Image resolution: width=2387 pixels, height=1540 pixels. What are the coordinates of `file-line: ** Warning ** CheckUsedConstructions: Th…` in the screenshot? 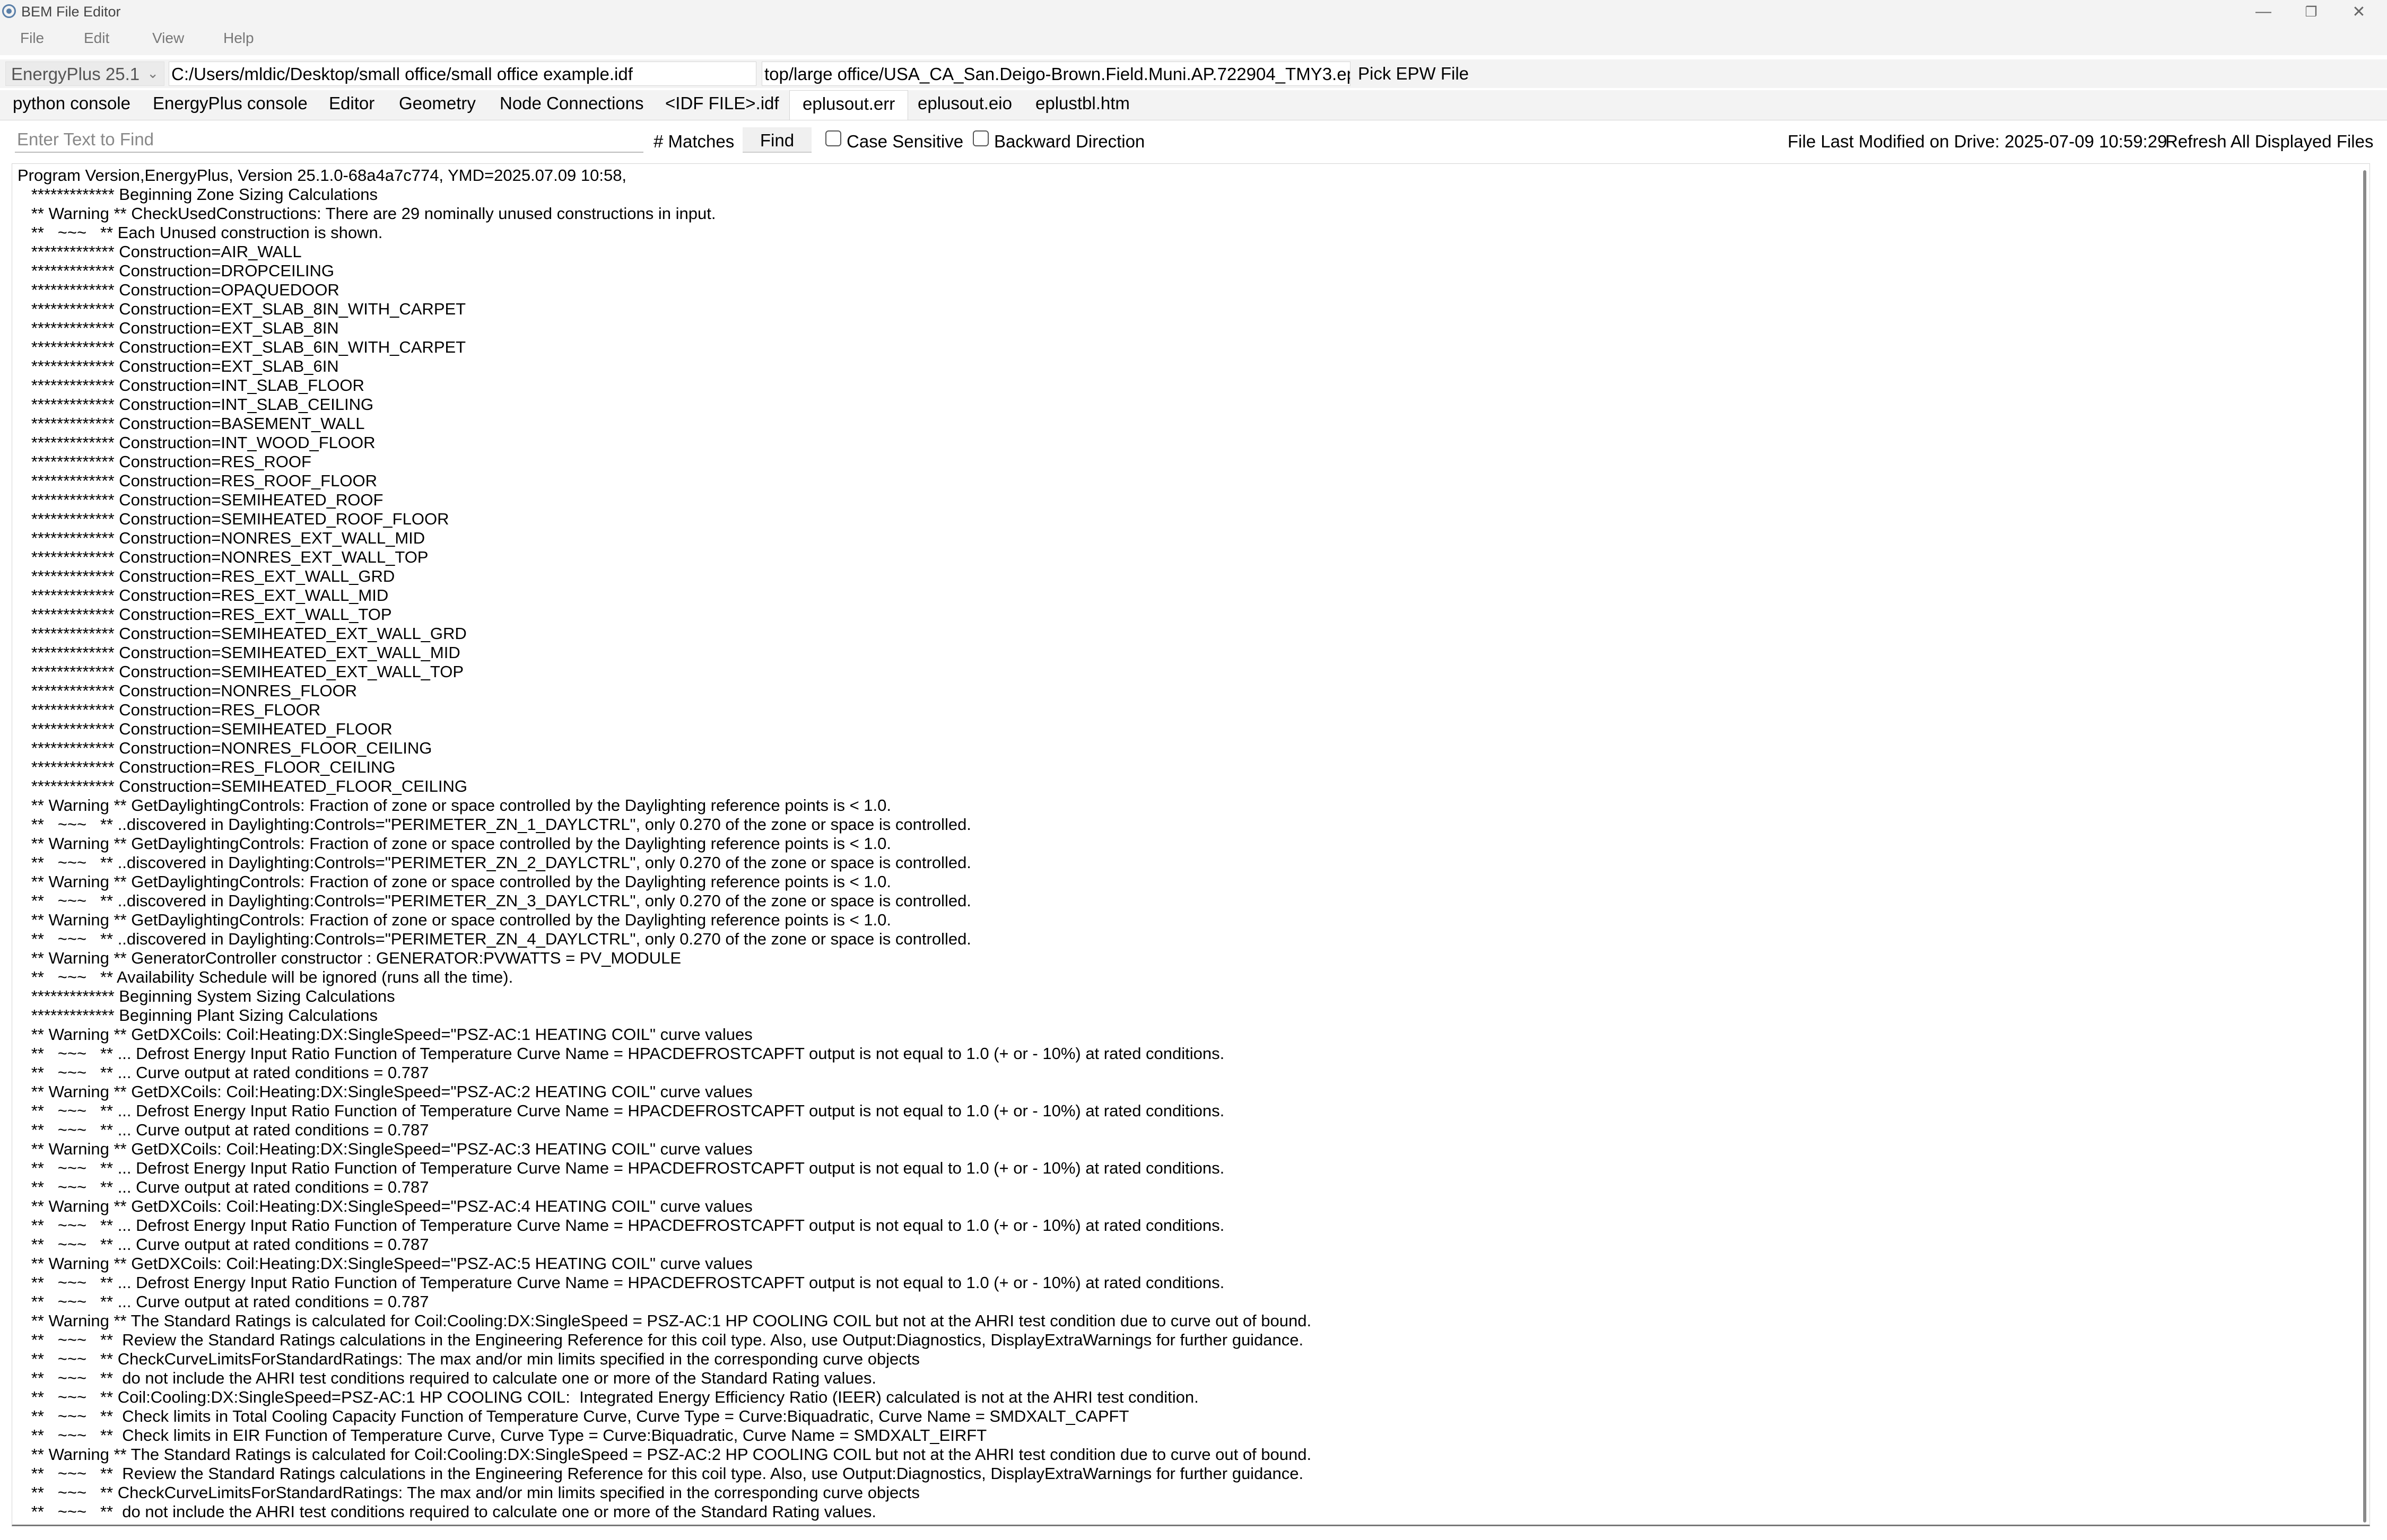 It's located at (367, 213).